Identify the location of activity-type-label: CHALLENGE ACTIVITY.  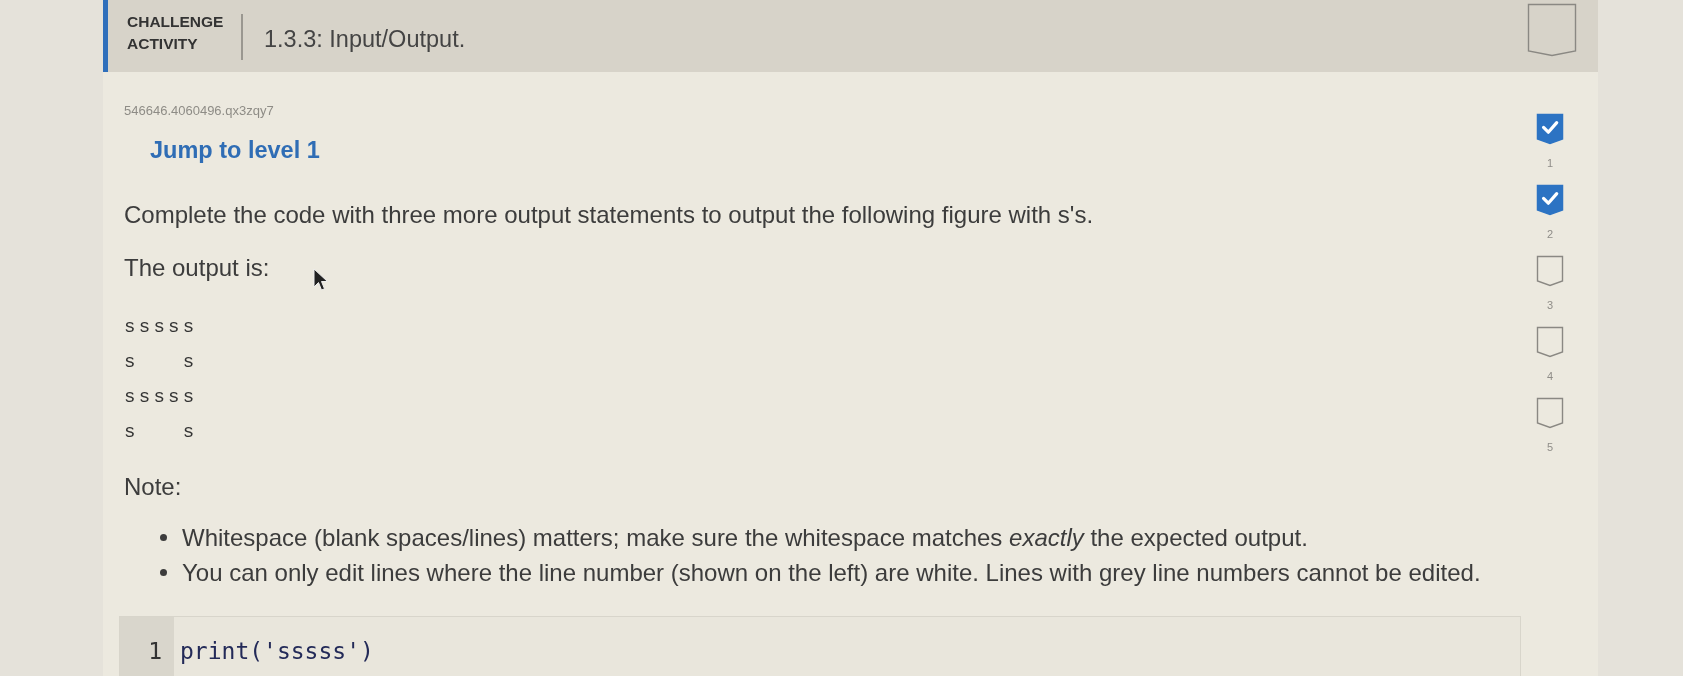
(176, 33).